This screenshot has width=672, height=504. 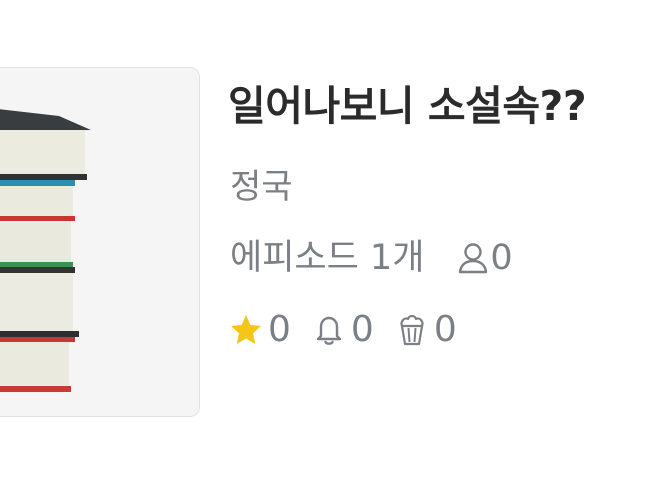 What do you see at coordinates (473, 258) in the screenshot?
I see `person-icon` at bounding box center [473, 258].